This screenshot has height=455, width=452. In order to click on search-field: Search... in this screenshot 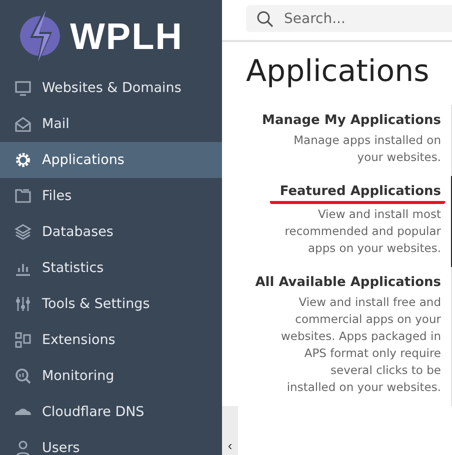, I will do `click(349, 18)`.